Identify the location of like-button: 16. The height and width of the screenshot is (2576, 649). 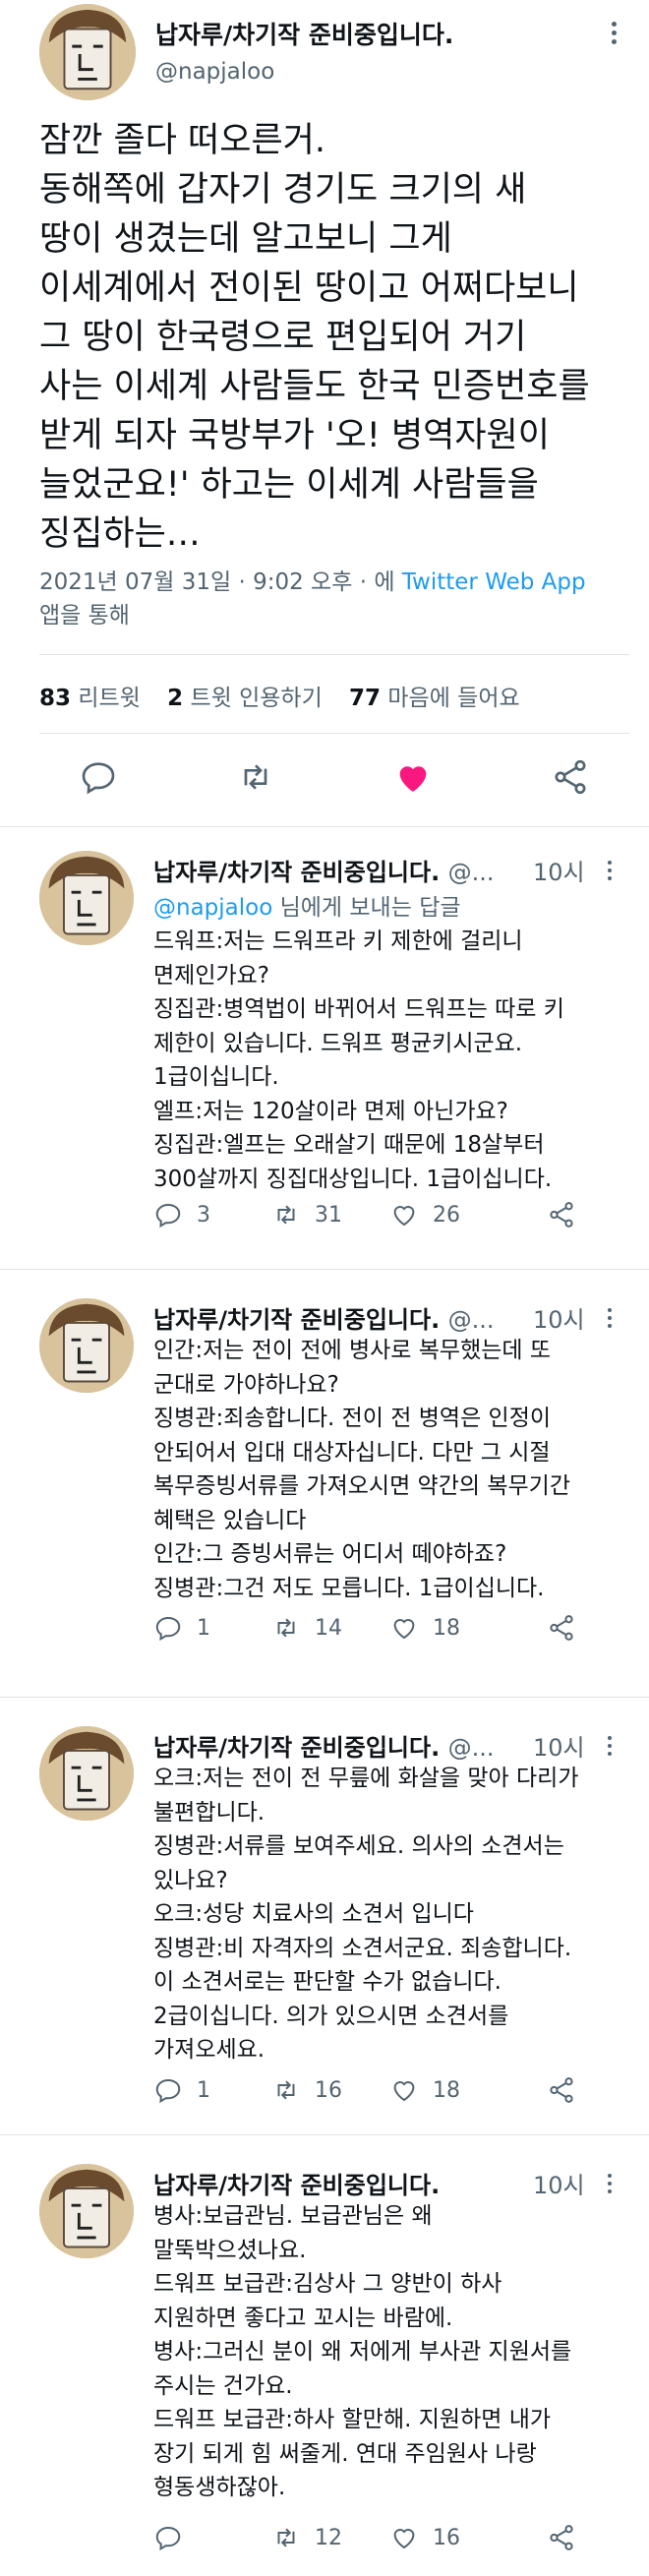
(424, 2537).